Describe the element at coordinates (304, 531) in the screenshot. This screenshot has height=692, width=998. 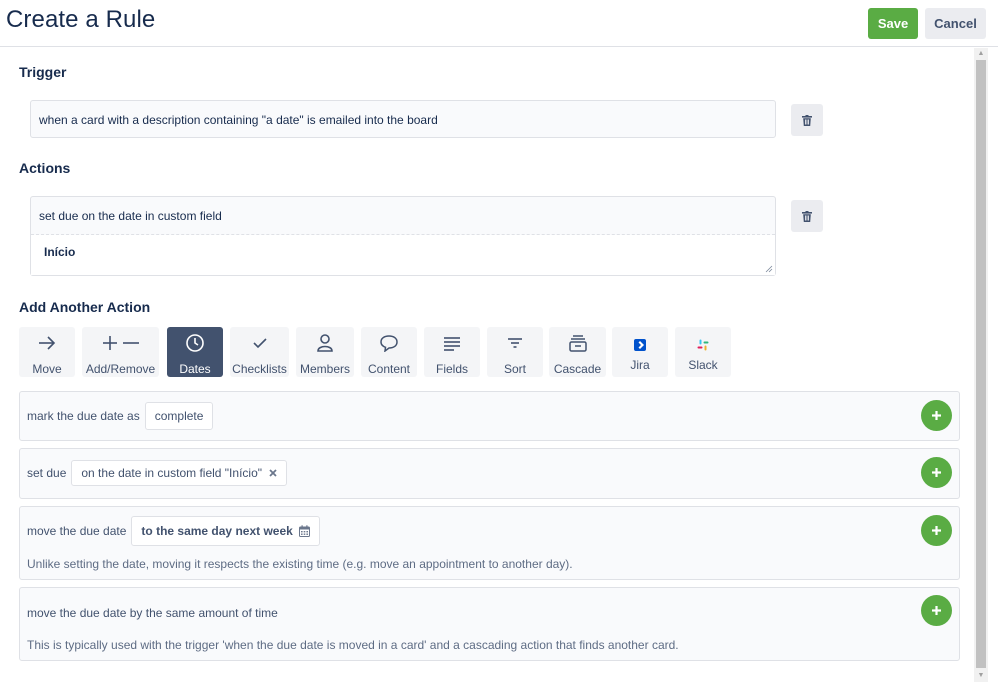
I see `calendar-icon` at that location.